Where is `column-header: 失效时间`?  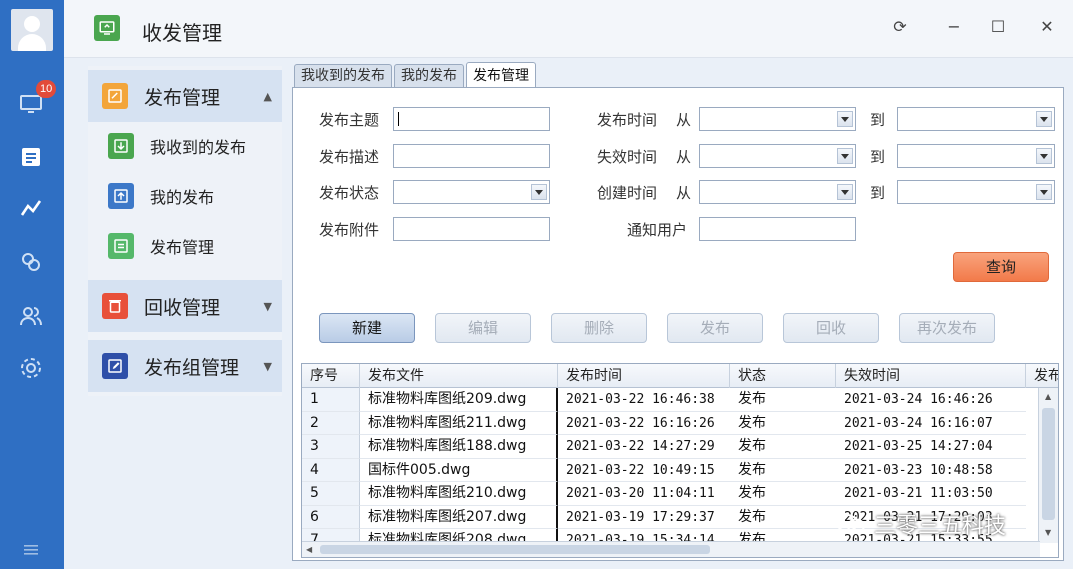
column-header: 失效时间 is located at coordinates (931, 376).